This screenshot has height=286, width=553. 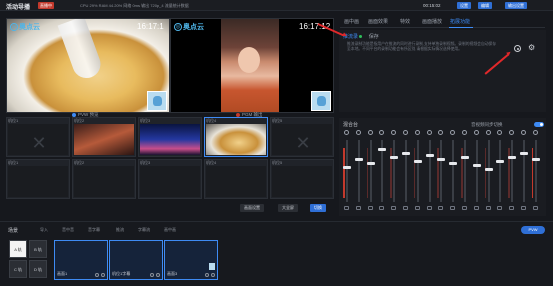 What do you see at coordinates (288, 208) in the screenshot?
I see `fullscreen-button: 大全屏` at bounding box center [288, 208].